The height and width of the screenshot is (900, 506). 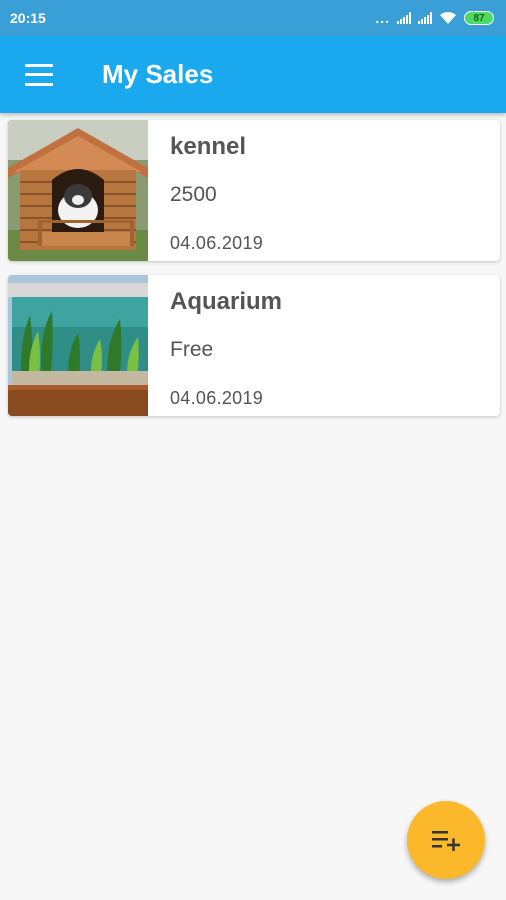 I want to click on sale-title: Aquarium, so click(x=226, y=301).